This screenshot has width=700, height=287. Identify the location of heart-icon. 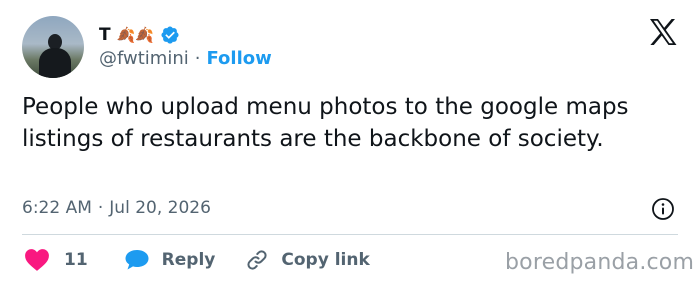
(37, 260).